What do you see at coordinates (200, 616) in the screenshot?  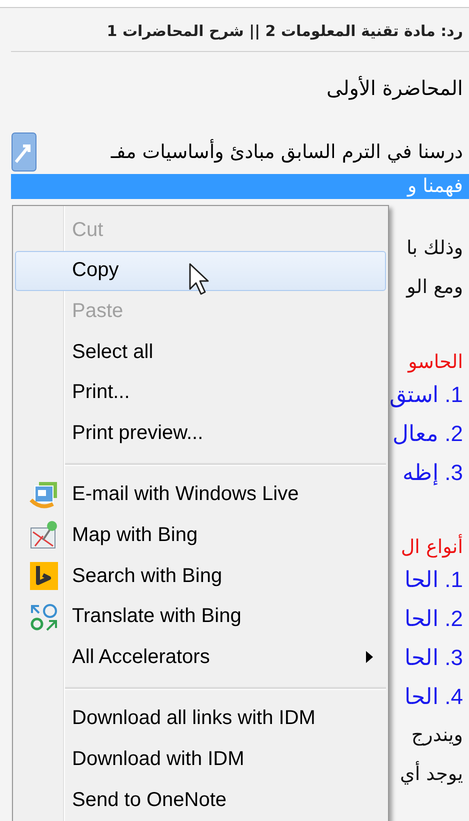 I see `menu-item: Translate with Bing` at bounding box center [200, 616].